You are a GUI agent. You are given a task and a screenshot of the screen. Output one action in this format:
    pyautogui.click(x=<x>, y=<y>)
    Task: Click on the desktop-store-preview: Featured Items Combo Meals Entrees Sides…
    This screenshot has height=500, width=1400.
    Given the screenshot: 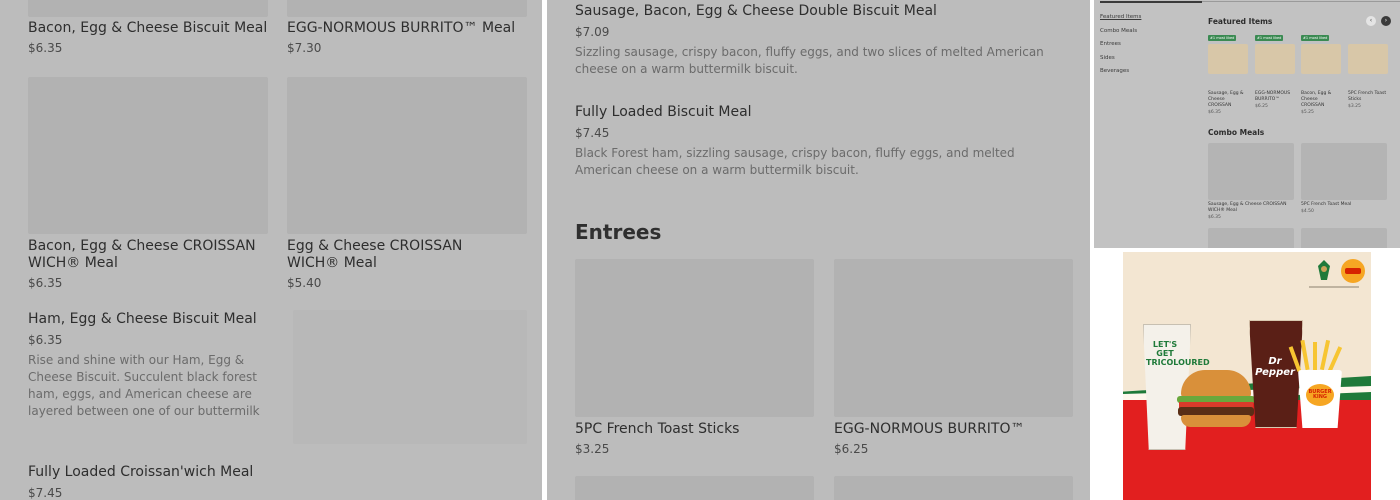 What is the action you would take?
    pyautogui.click(x=1247, y=124)
    